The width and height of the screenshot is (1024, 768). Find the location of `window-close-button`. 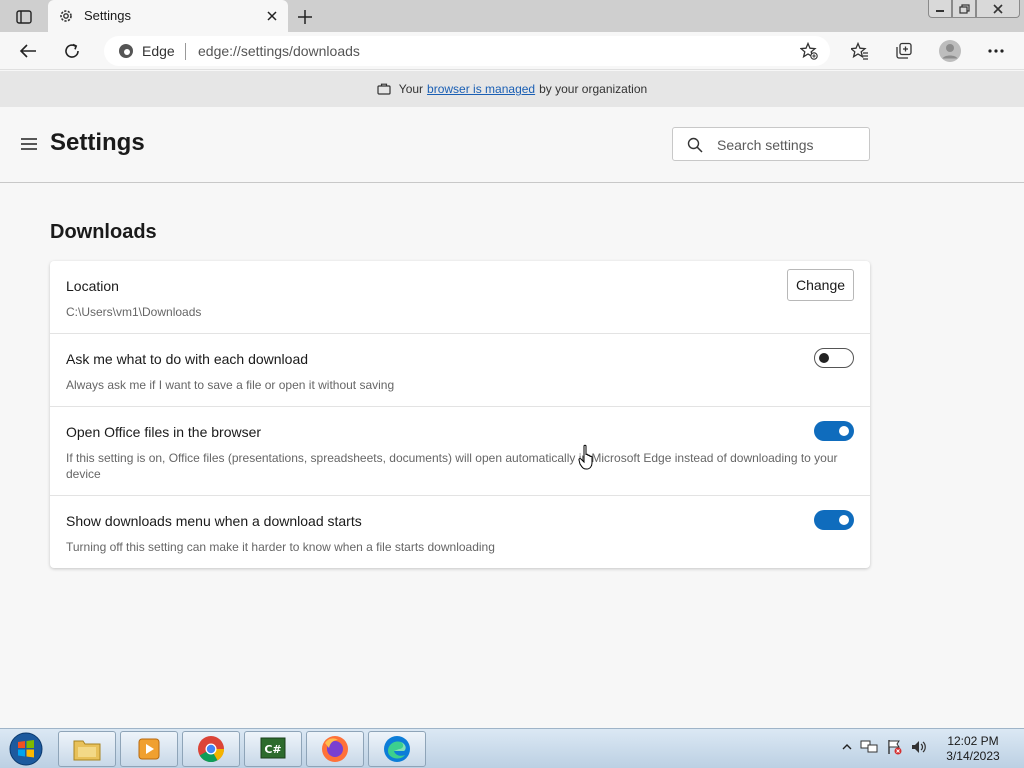

window-close-button is located at coordinates (998, 9).